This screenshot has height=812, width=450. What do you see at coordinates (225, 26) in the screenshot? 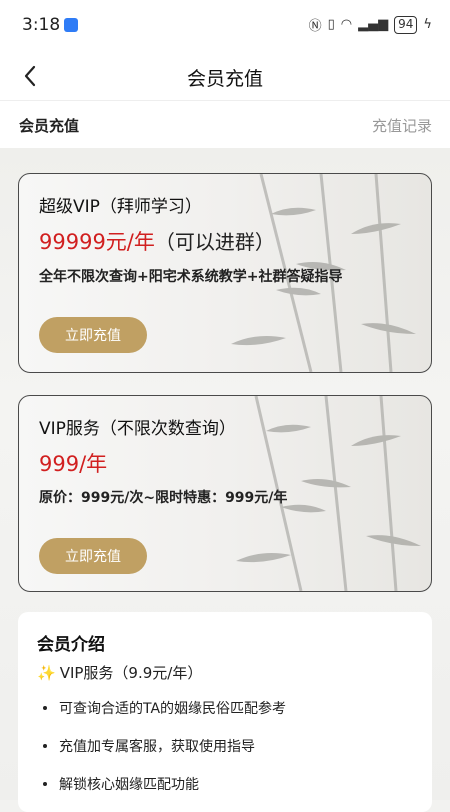
I see `status-bar: 3:18 Ⓝ ▯ ◠ ▂▄▆ 94 ϟ` at bounding box center [225, 26].